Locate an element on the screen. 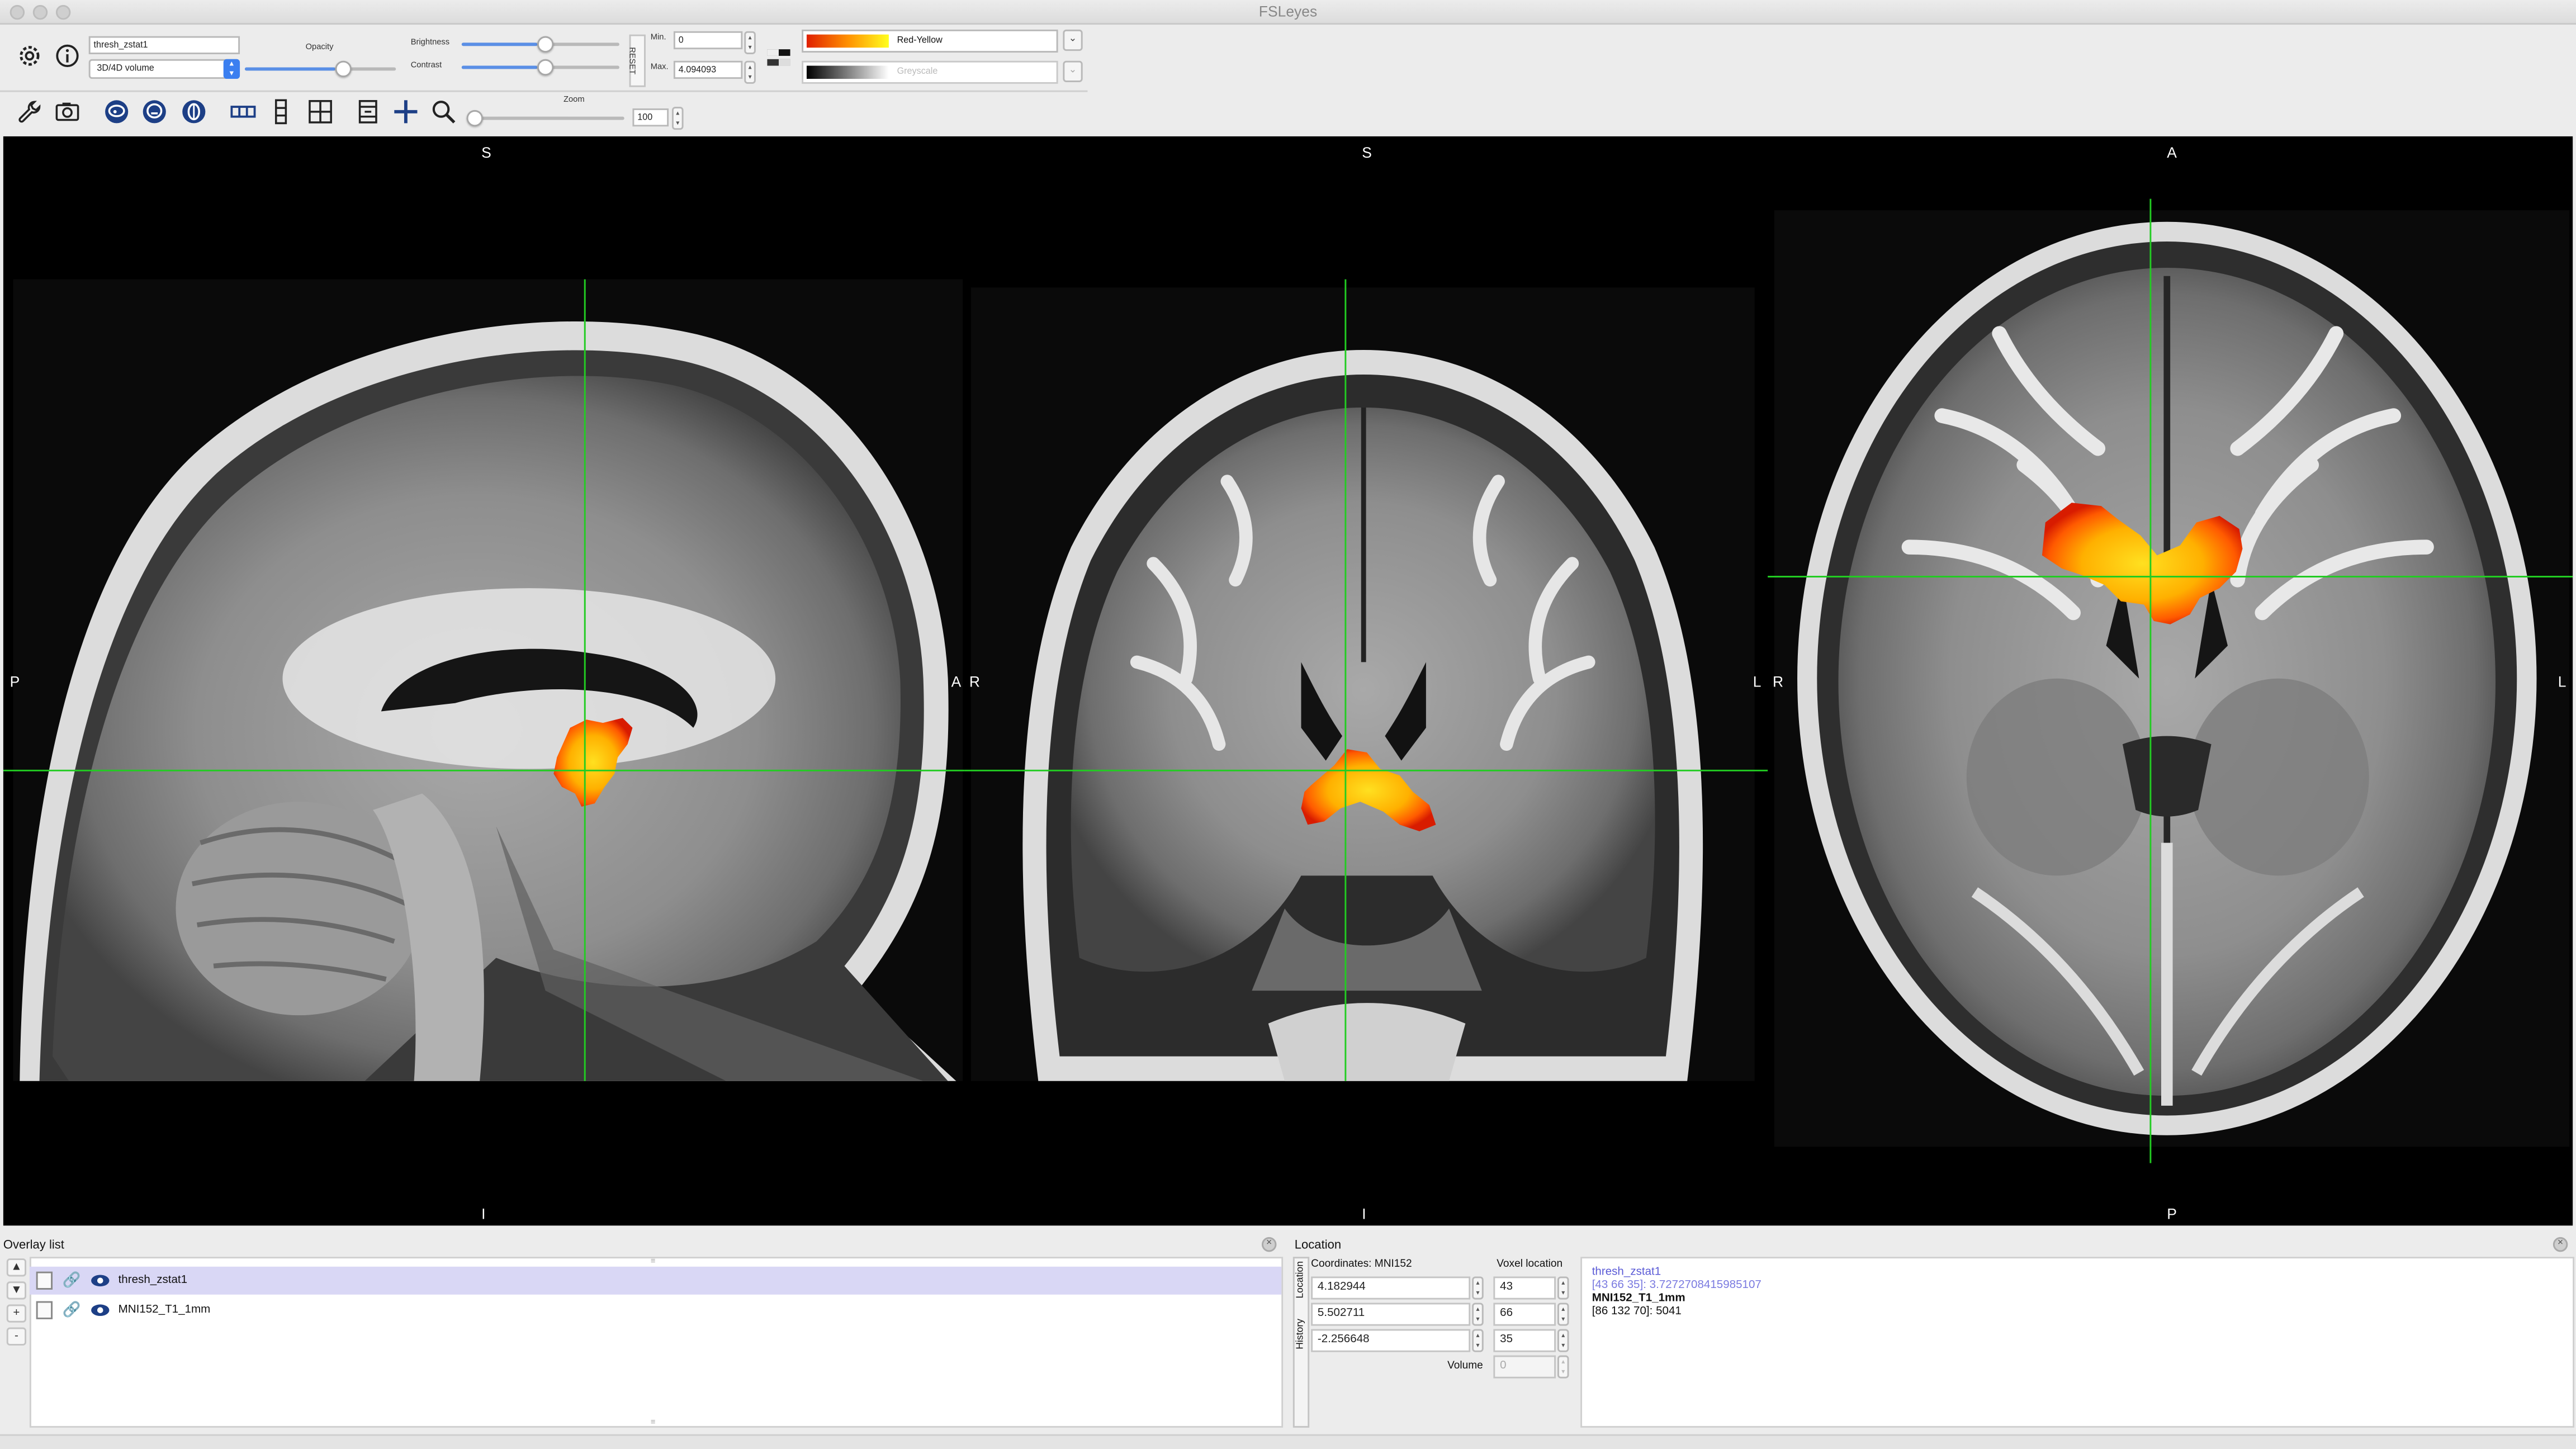 This screenshot has height=1449, width=2576. sagittal-left-label: P is located at coordinates (15, 681).